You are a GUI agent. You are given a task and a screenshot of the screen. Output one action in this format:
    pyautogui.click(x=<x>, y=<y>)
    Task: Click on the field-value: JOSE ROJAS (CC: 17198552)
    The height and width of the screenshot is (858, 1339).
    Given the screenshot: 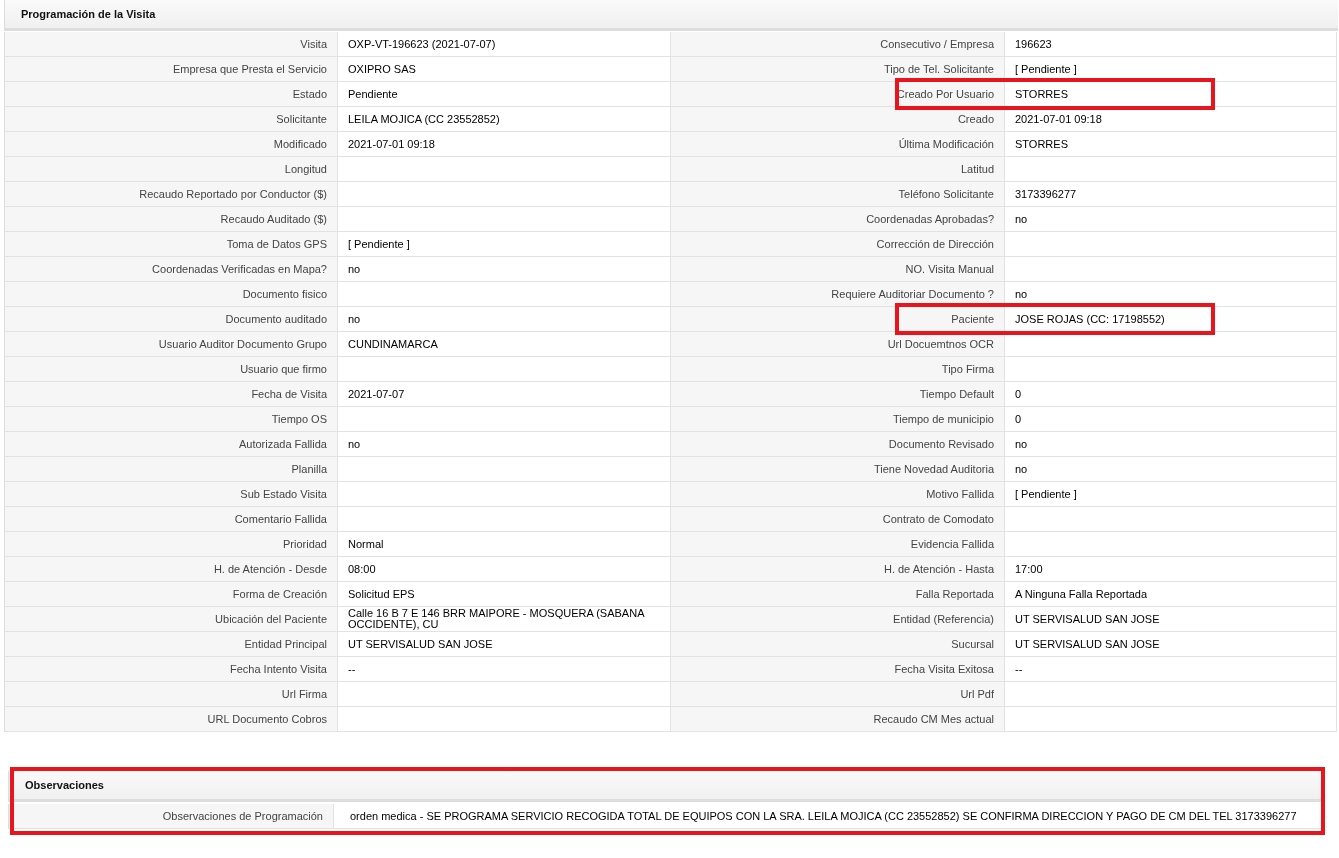 What is the action you would take?
    pyautogui.click(x=1090, y=319)
    